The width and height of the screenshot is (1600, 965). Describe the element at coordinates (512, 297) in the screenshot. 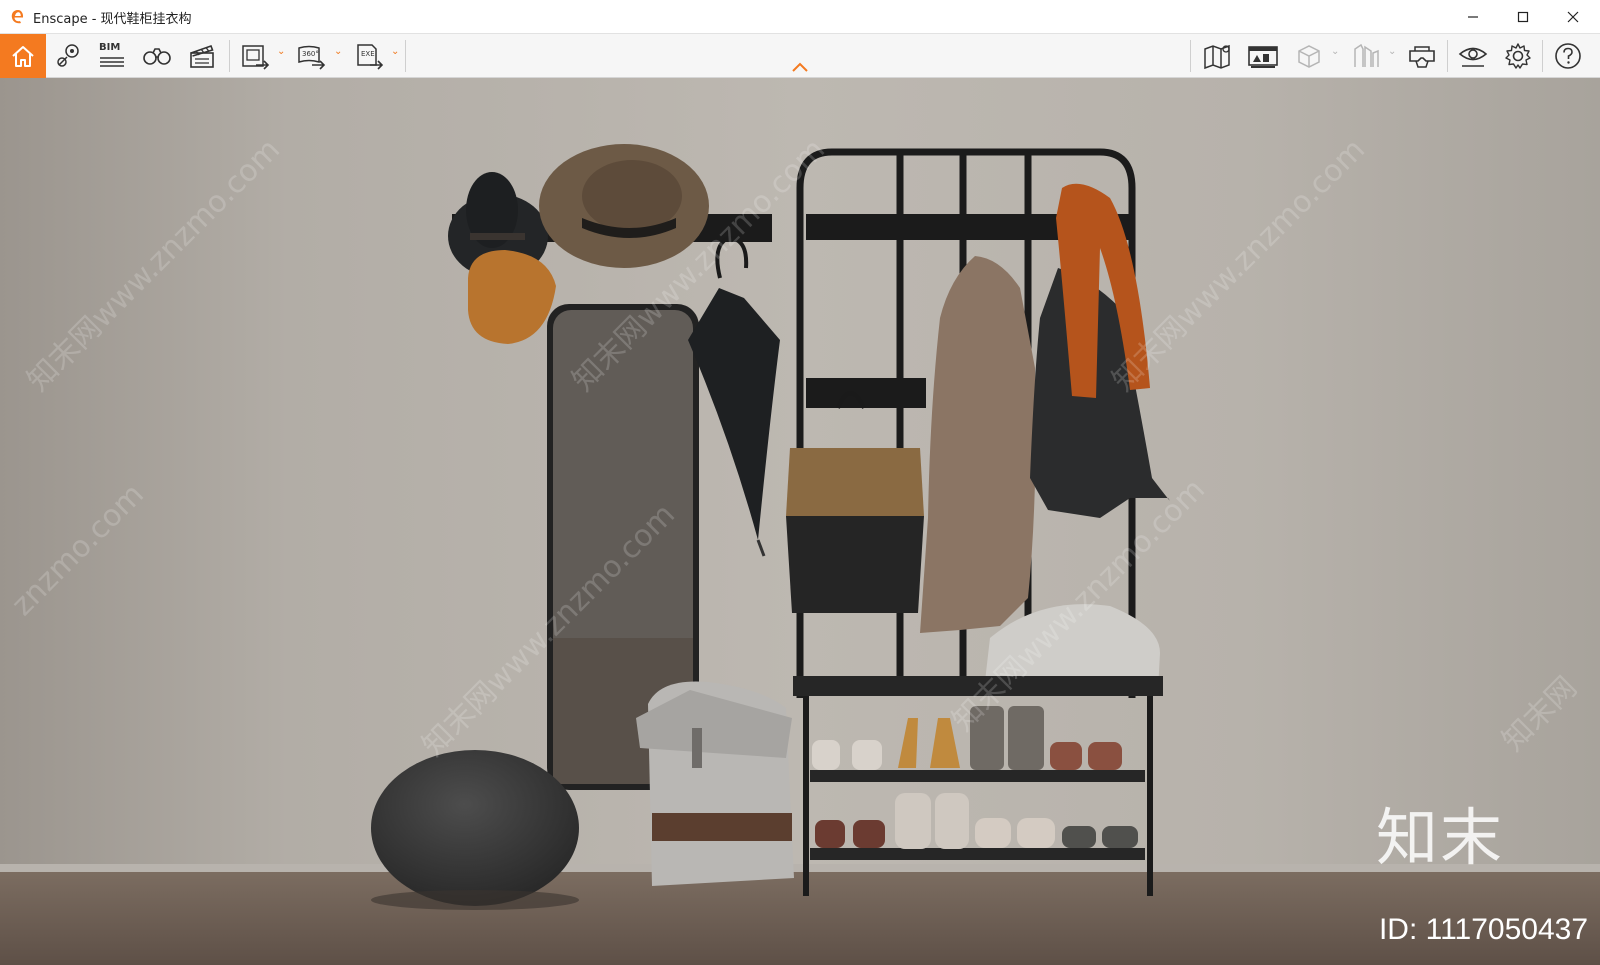

I see `orange-cap` at that location.